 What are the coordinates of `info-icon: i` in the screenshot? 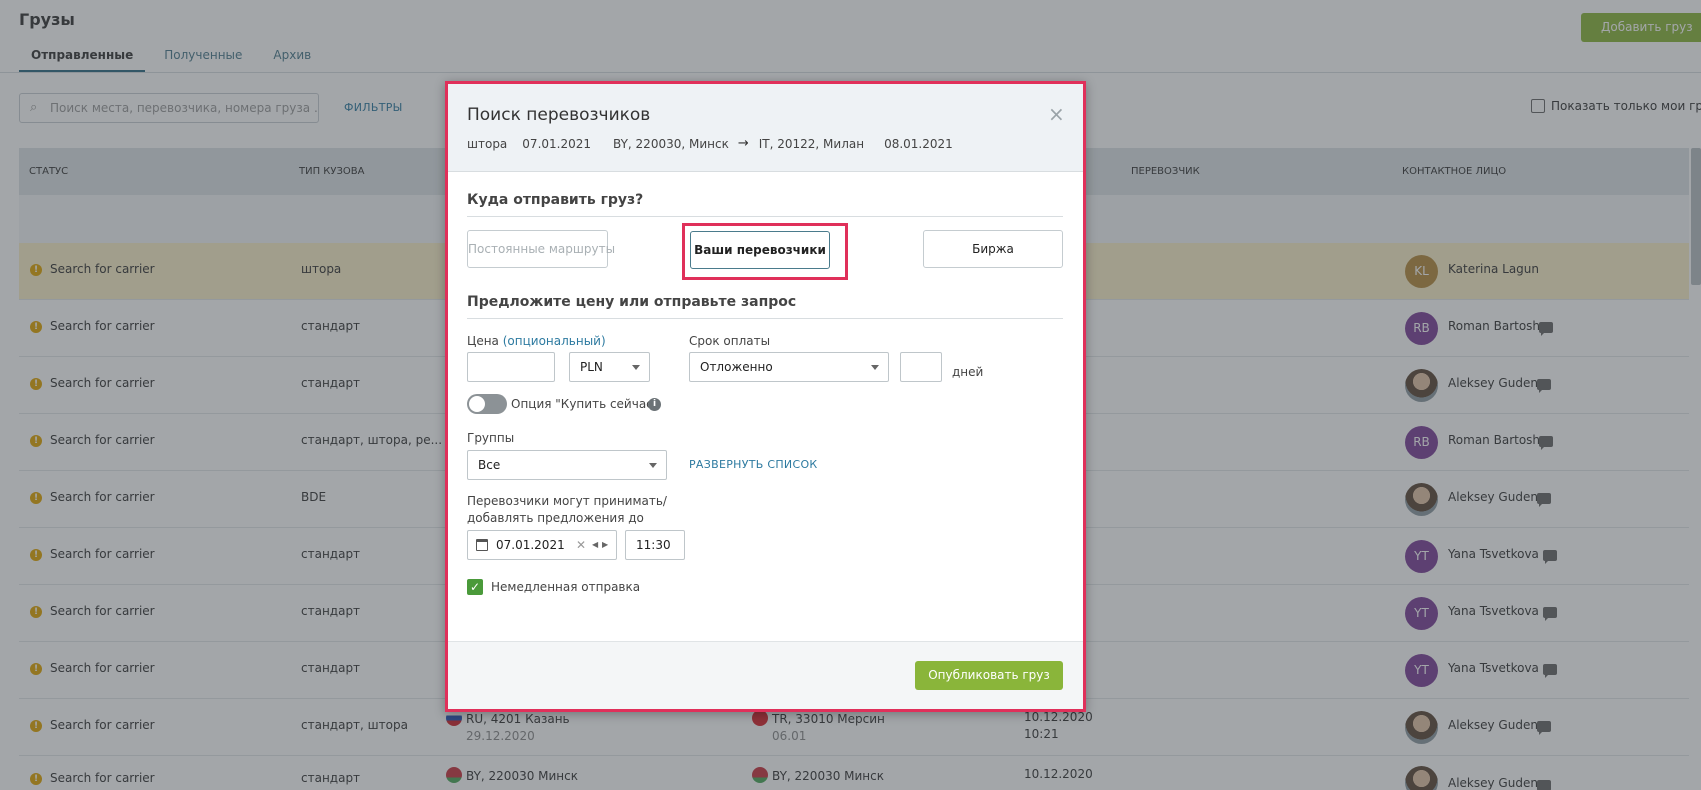 It's located at (654, 404).